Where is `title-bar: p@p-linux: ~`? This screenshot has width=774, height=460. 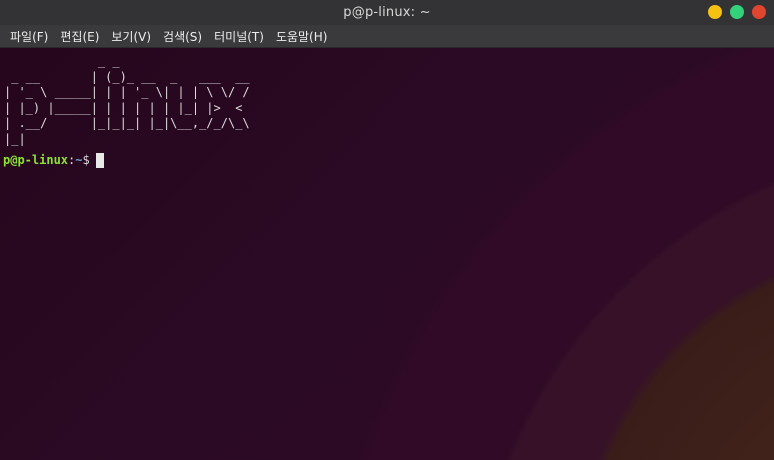
title-bar: p@p-linux: ~ is located at coordinates (387, 12).